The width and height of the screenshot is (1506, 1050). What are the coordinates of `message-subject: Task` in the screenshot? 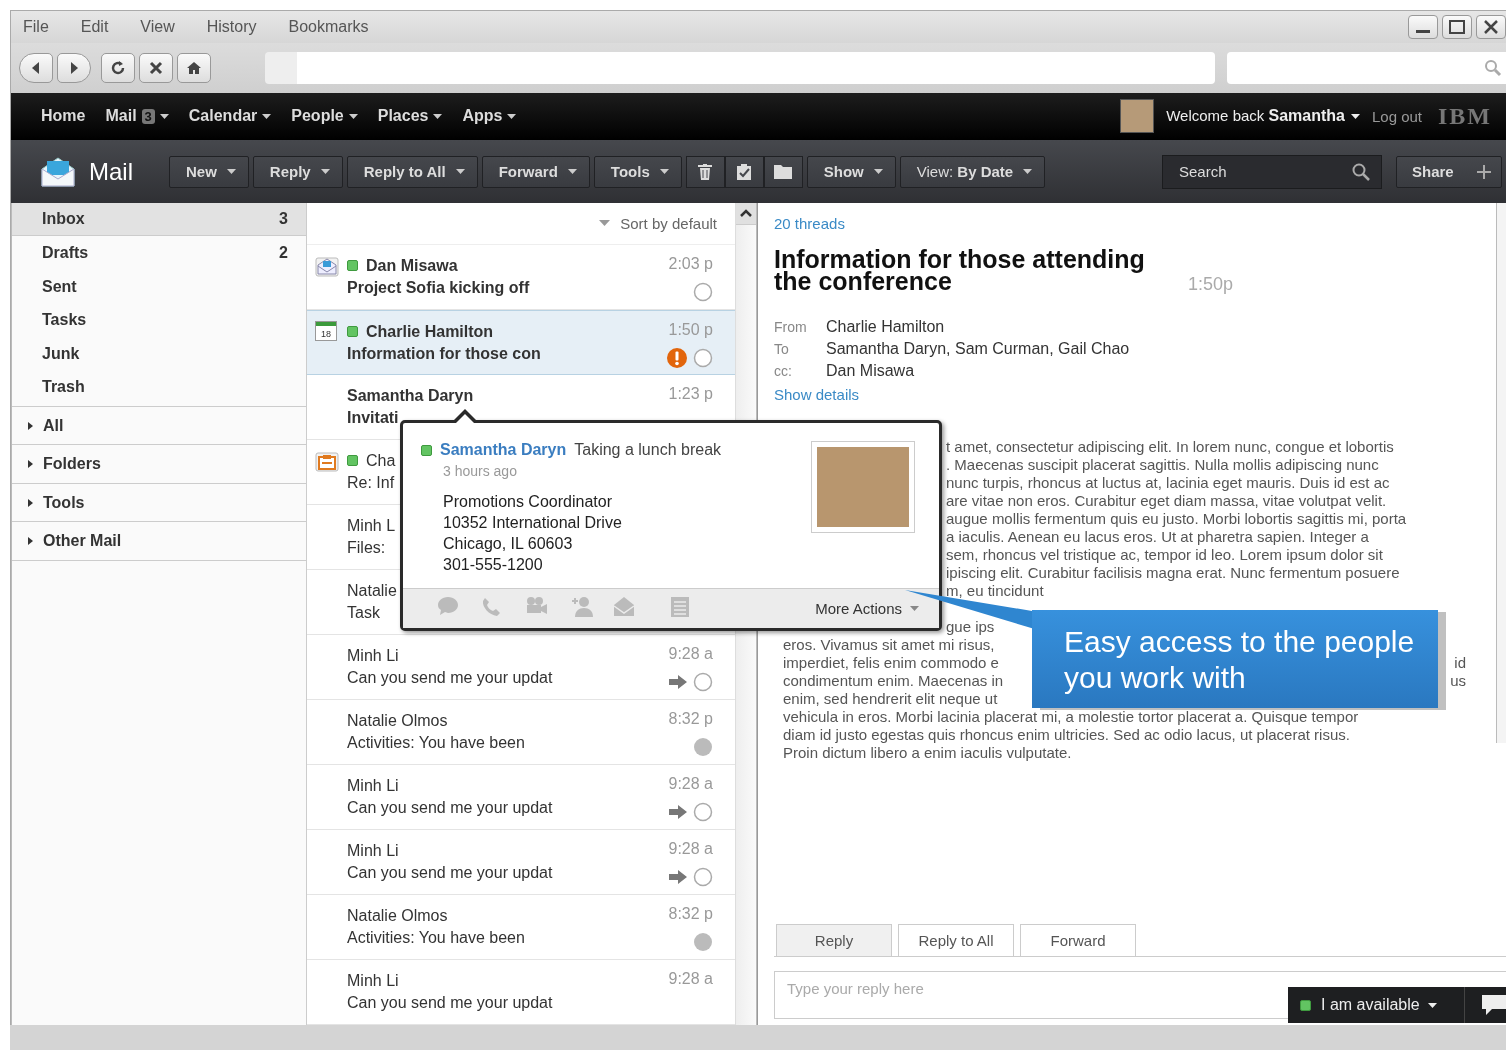 It's located at (363, 613).